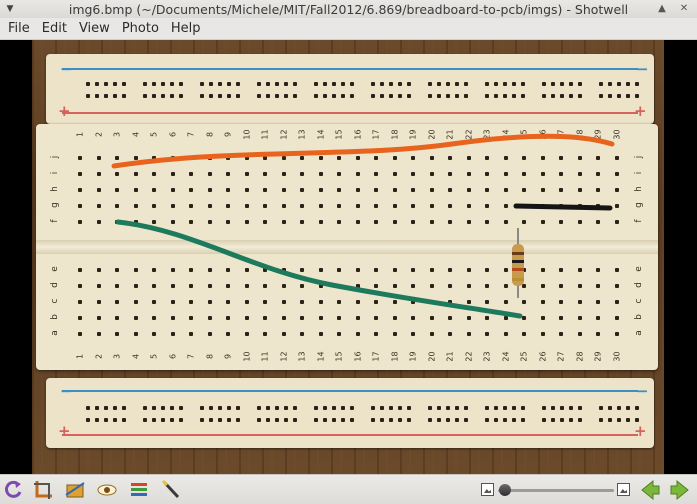  I want to click on menu-view: View, so click(94, 29).